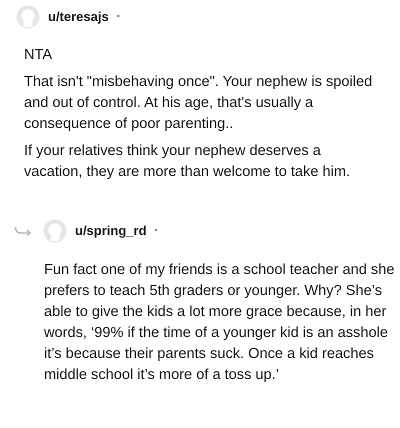 The width and height of the screenshot is (400, 428). I want to click on username: u/teresajs, so click(78, 17).